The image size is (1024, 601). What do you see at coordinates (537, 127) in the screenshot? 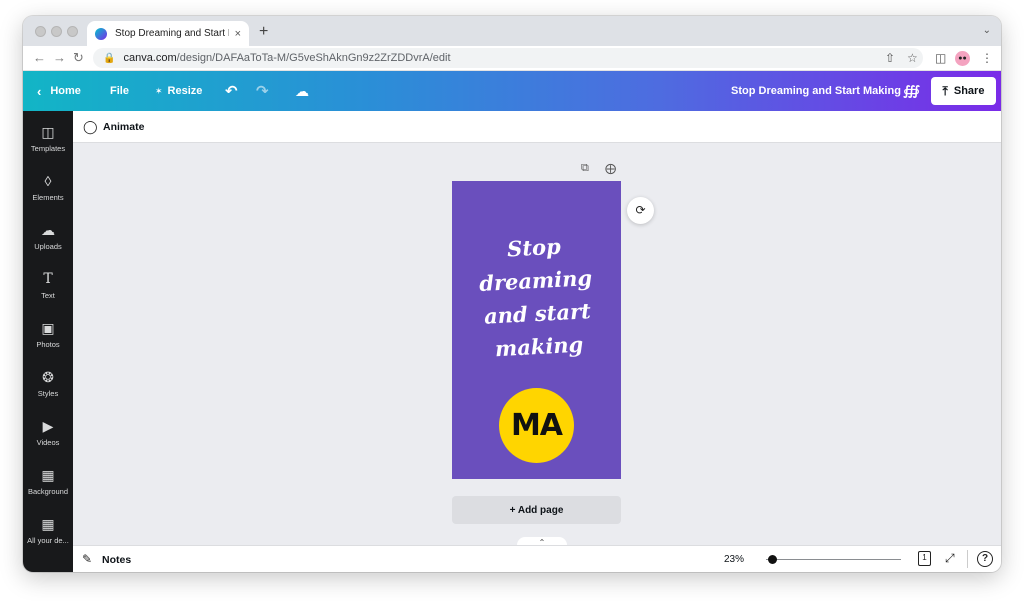
I see `context-toolbar: ◯ Animate` at bounding box center [537, 127].